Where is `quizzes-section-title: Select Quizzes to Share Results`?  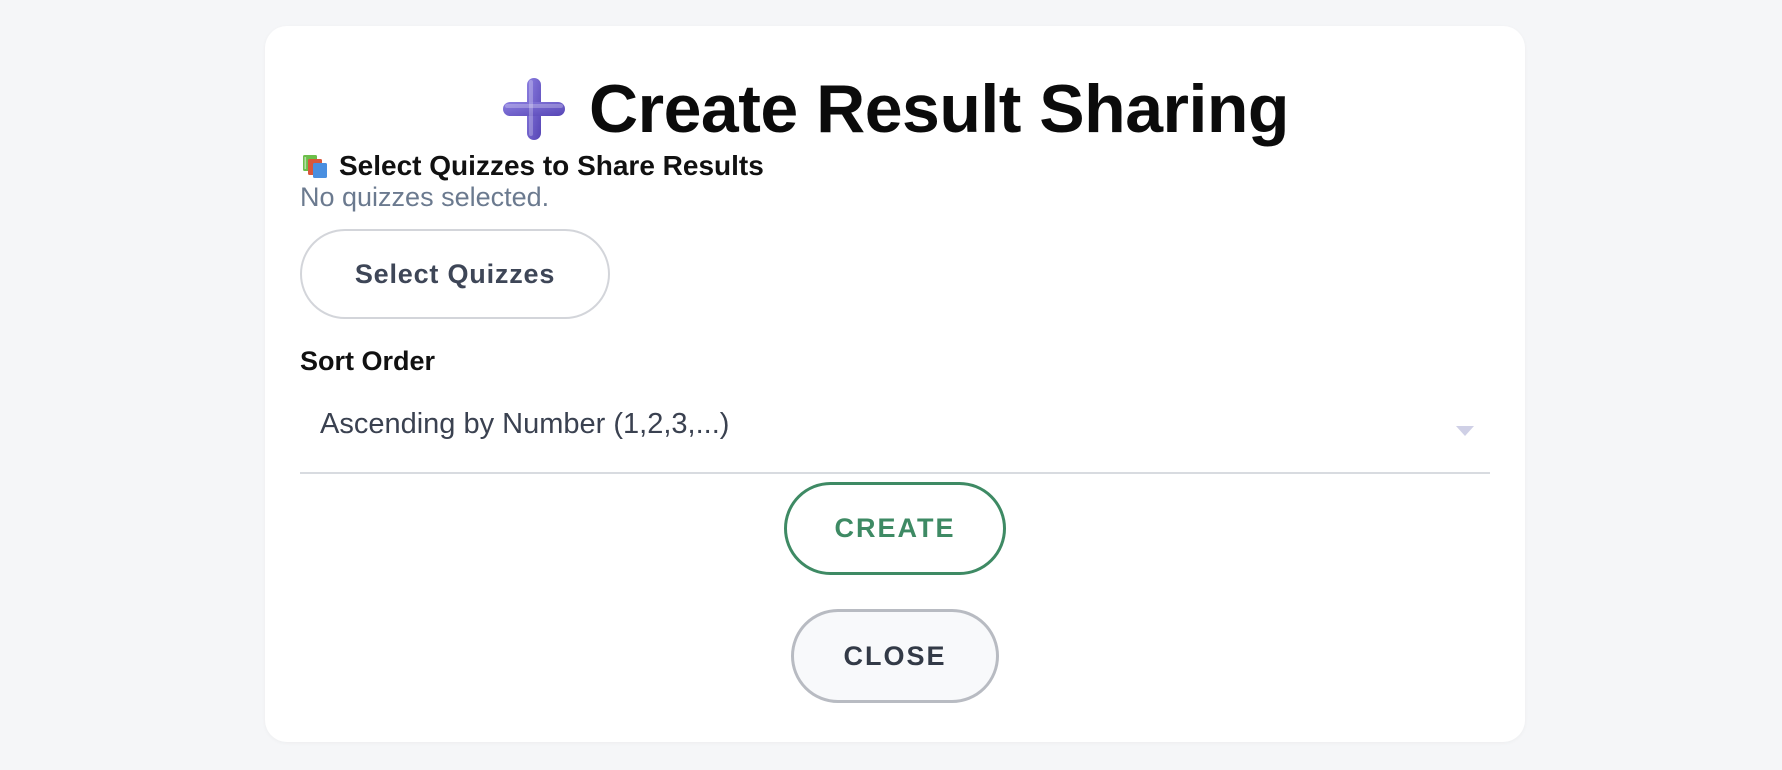 quizzes-section-title: Select Quizzes to Share Results is located at coordinates (551, 165).